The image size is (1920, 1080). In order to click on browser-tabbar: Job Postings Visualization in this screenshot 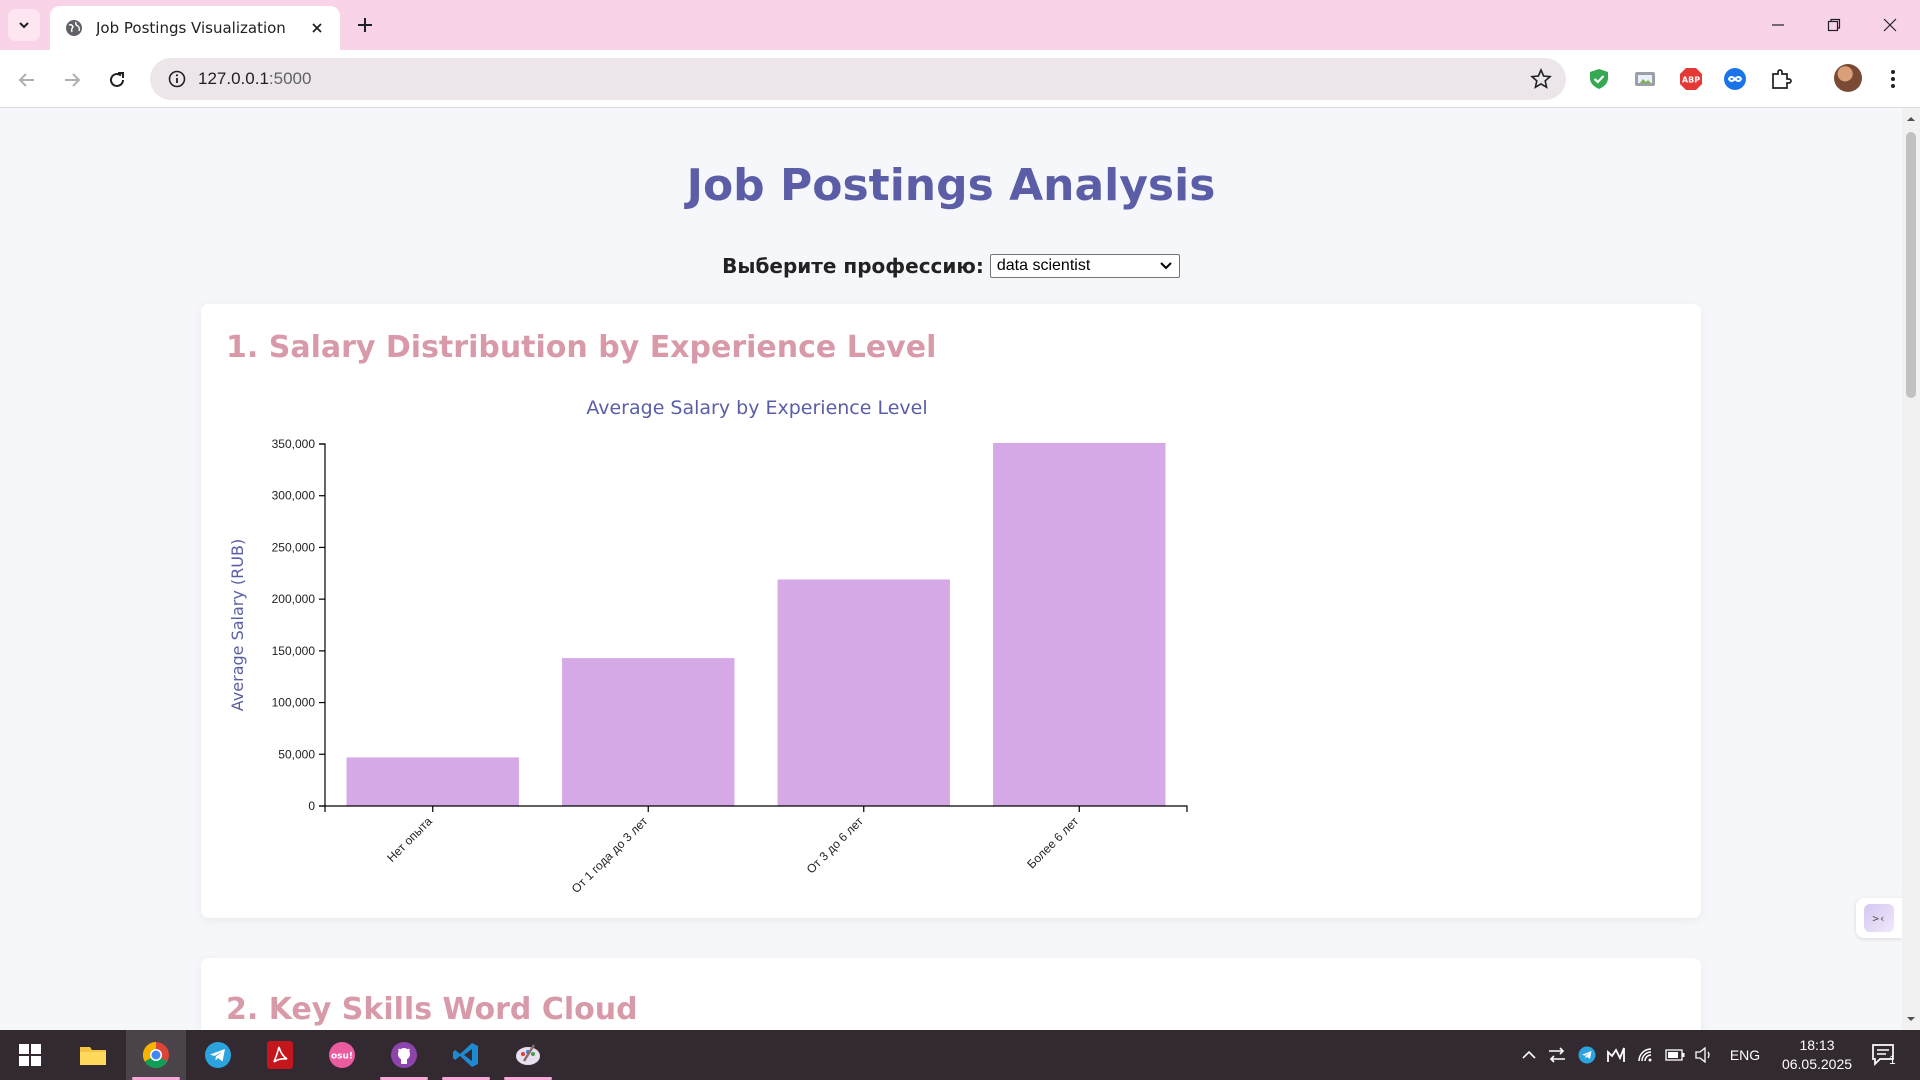, I will do `click(960, 25)`.